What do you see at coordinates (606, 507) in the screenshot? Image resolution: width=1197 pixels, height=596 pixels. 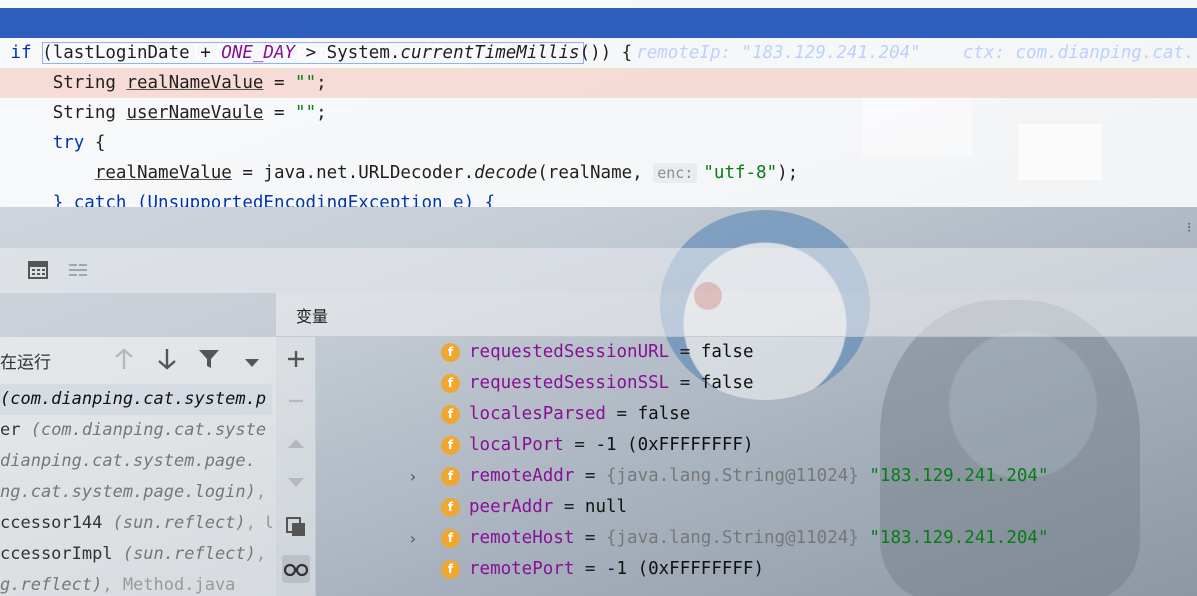 I see `variable-value: null` at bounding box center [606, 507].